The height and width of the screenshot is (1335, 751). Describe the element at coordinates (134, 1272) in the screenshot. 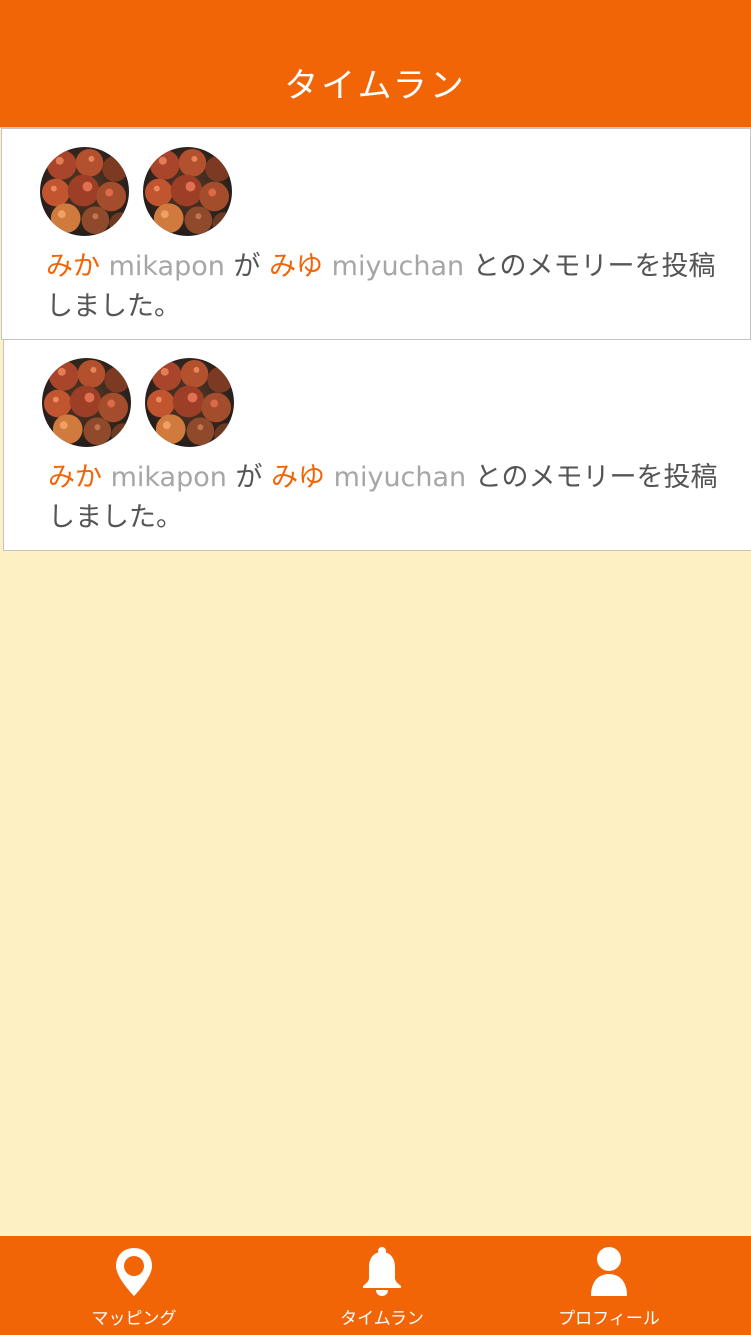

I see `map-pin-icon` at that location.